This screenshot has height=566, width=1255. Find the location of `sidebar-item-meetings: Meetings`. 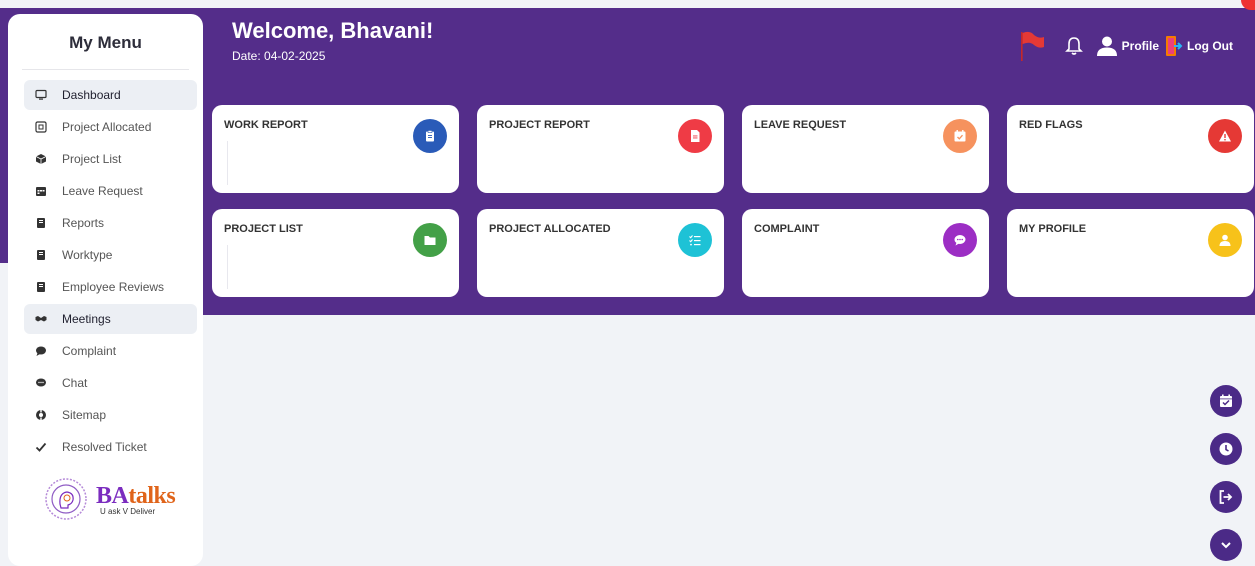

sidebar-item-meetings: Meetings is located at coordinates (110, 319).